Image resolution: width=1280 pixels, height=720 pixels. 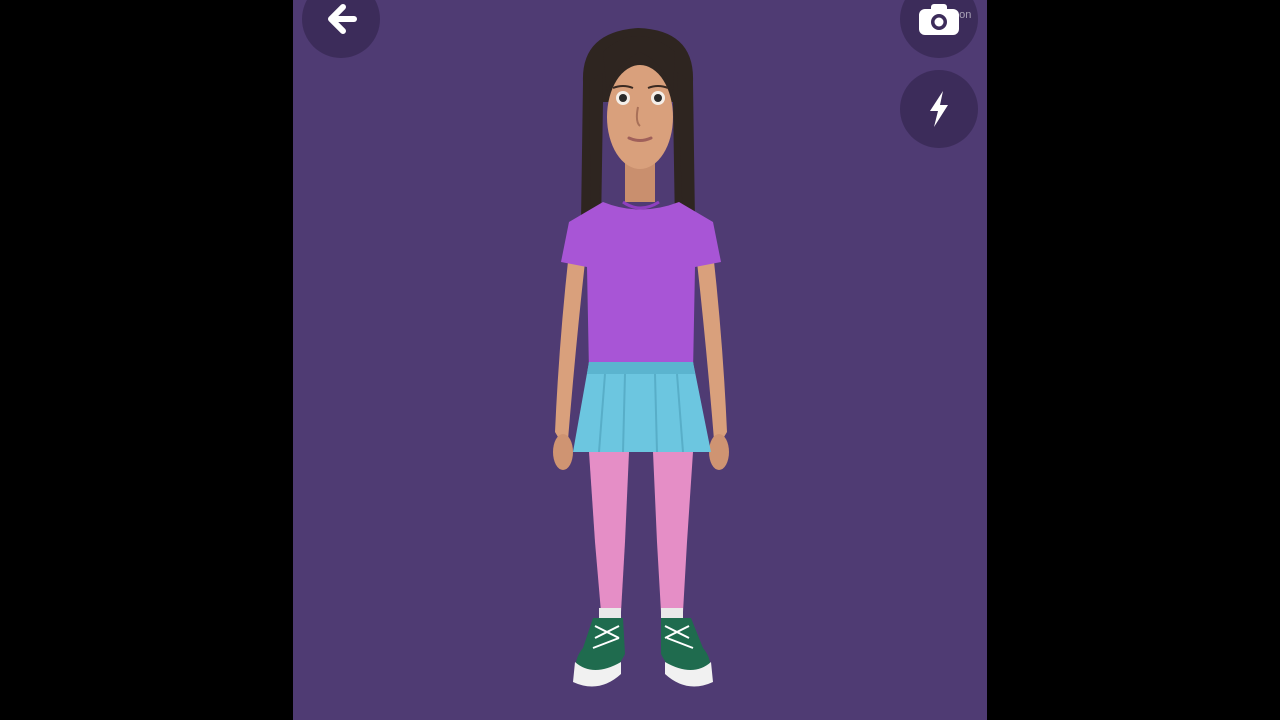 What do you see at coordinates (609, 532) in the screenshot?
I see `left-leg` at bounding box center [609, 532].